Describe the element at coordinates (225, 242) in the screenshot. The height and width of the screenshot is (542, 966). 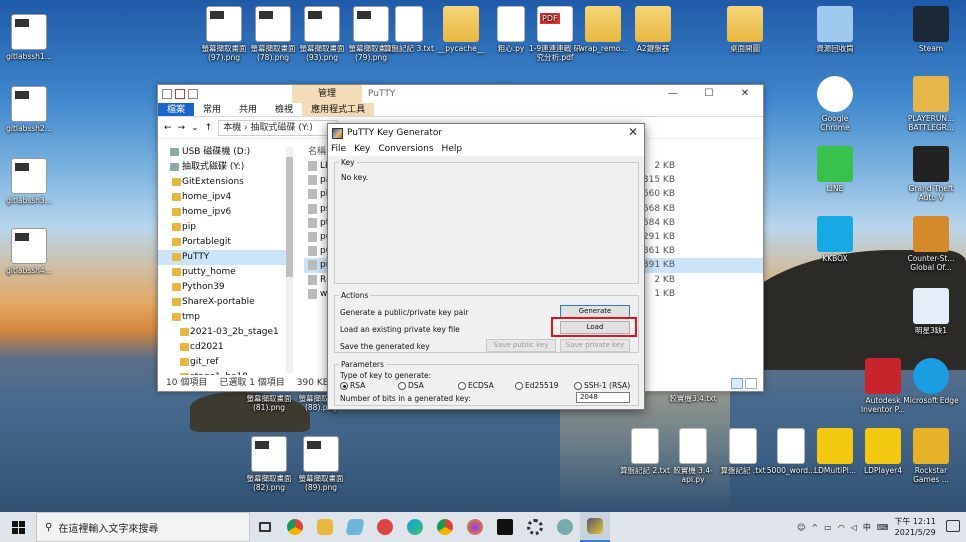
I see `nav-item: Portablegit` at that location.